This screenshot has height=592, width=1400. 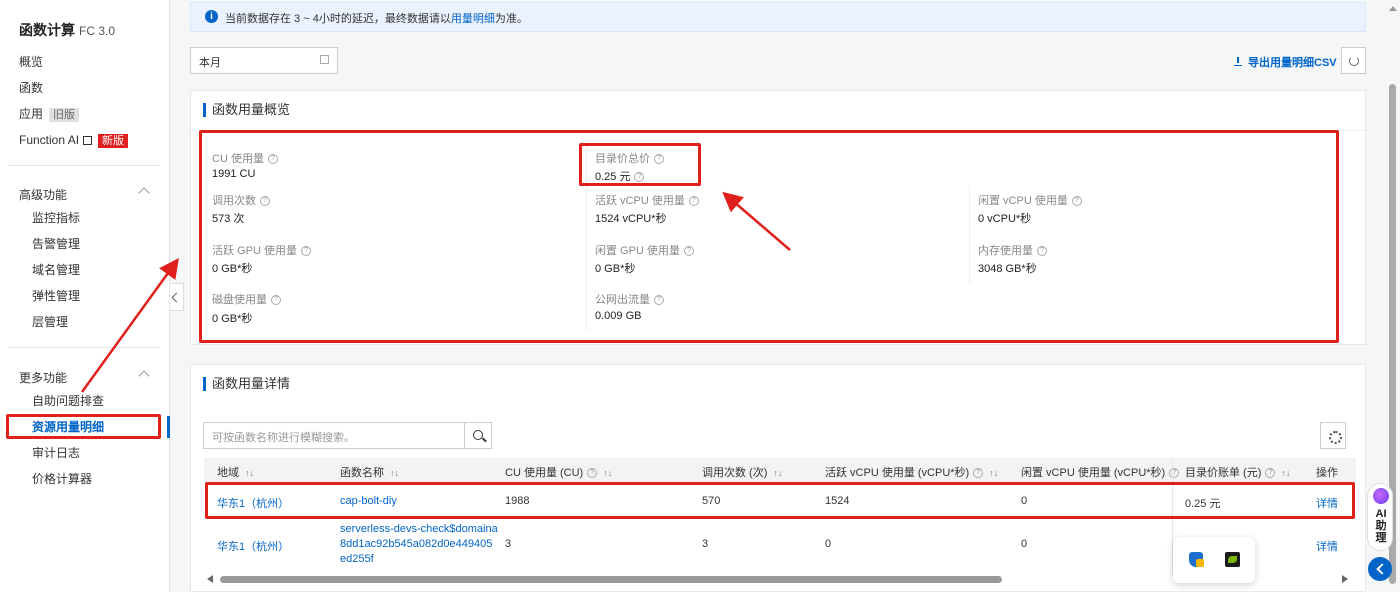 I want to click on sidebar-item-audit-log: 审计日志, so click(x=56, y=453).